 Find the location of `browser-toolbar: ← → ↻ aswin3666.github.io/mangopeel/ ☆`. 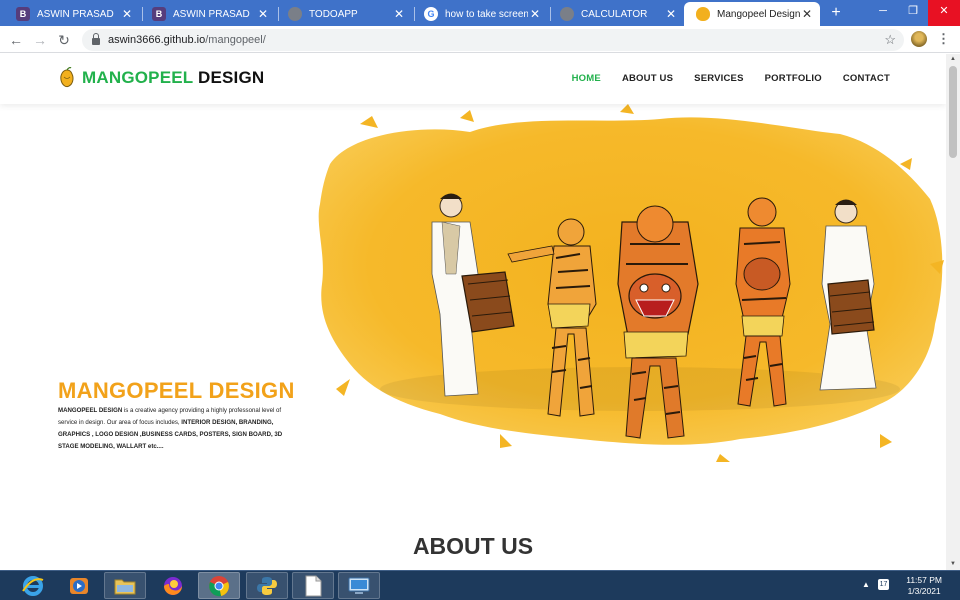

browser-toolbar: ← → ↻ aswin3666.github.io/mangopeel/ ☆ is located at coordinates (480, 39).